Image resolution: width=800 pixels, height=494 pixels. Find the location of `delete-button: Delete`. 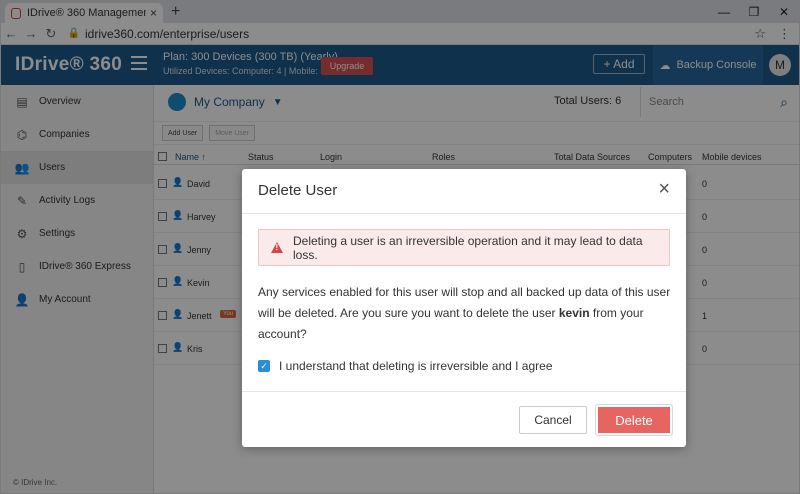

delete-button: Delete is located at coordinates (634, 420).